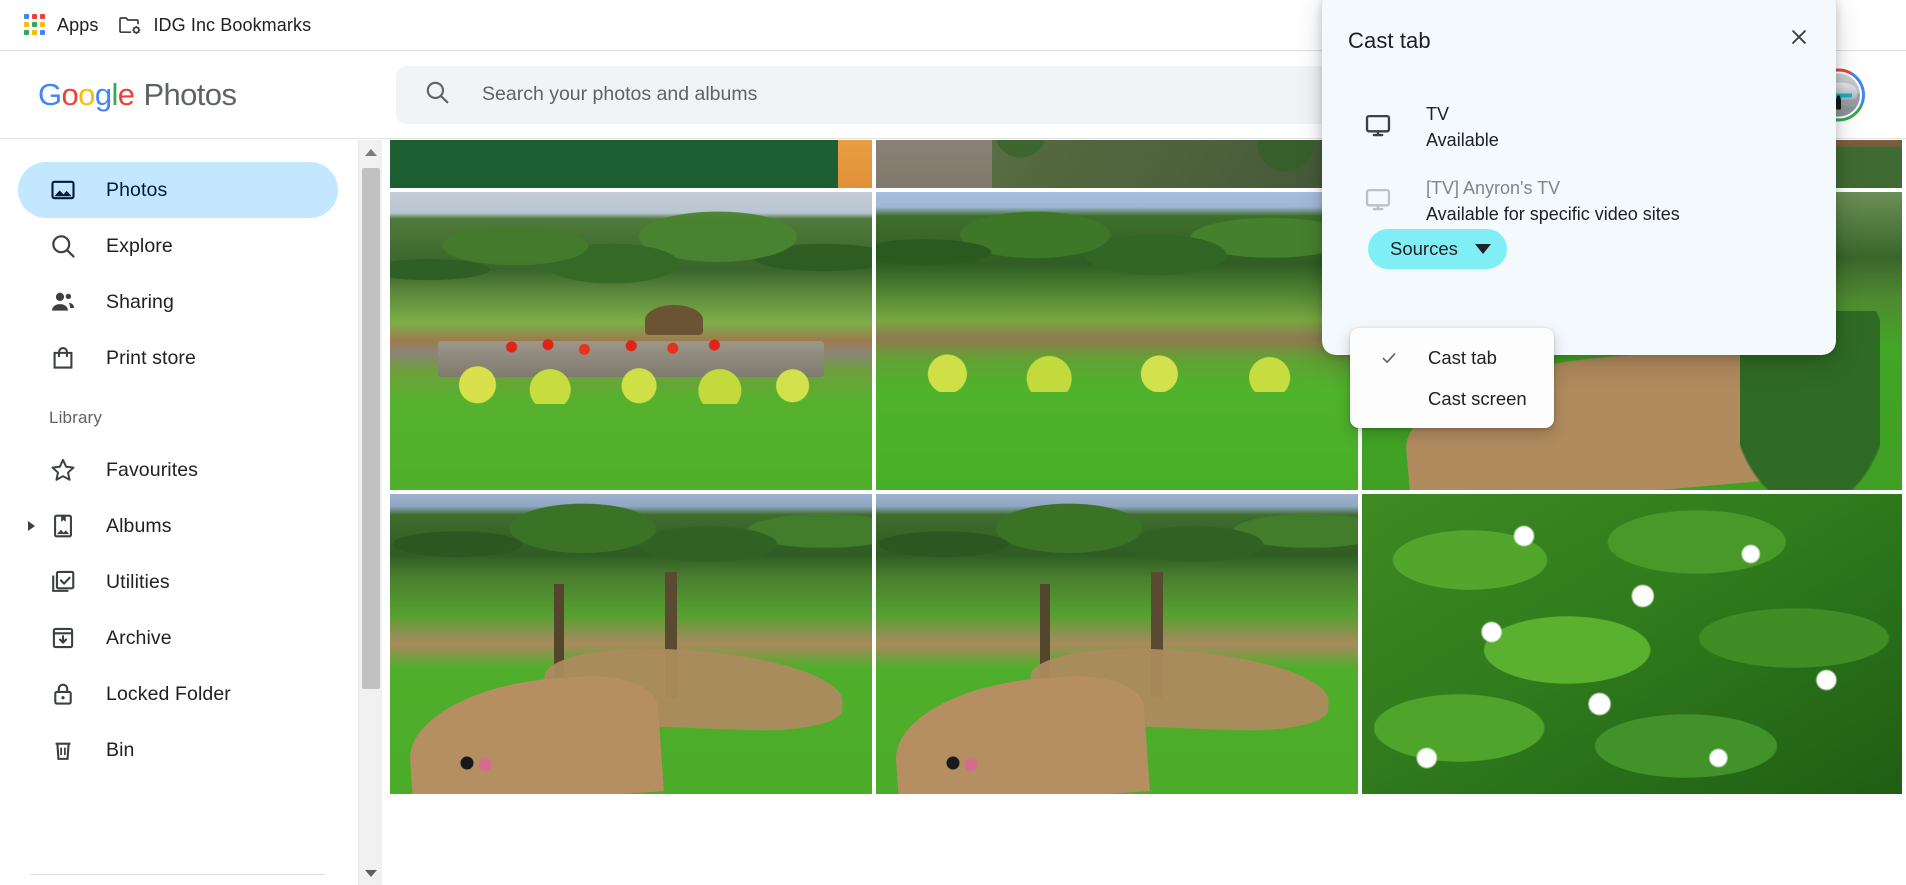  I want to click on sidebar-item-photos-label: Photos, so click(137, 189).